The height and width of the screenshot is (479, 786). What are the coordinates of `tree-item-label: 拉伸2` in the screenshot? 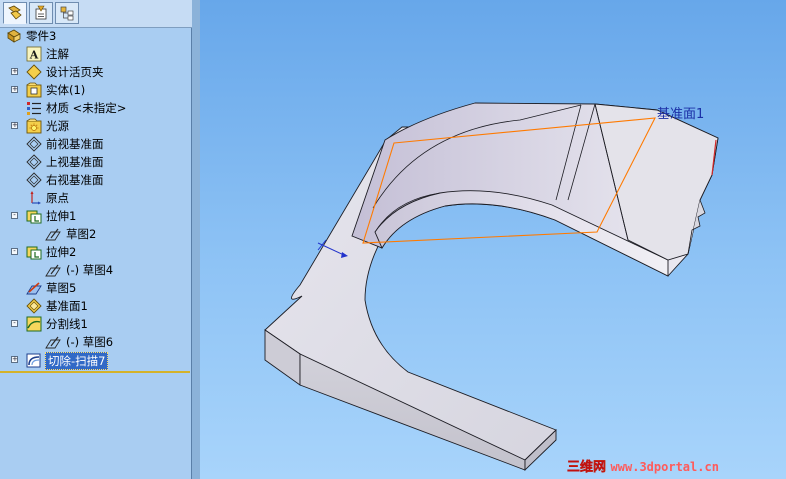 It's located at (61, 252).